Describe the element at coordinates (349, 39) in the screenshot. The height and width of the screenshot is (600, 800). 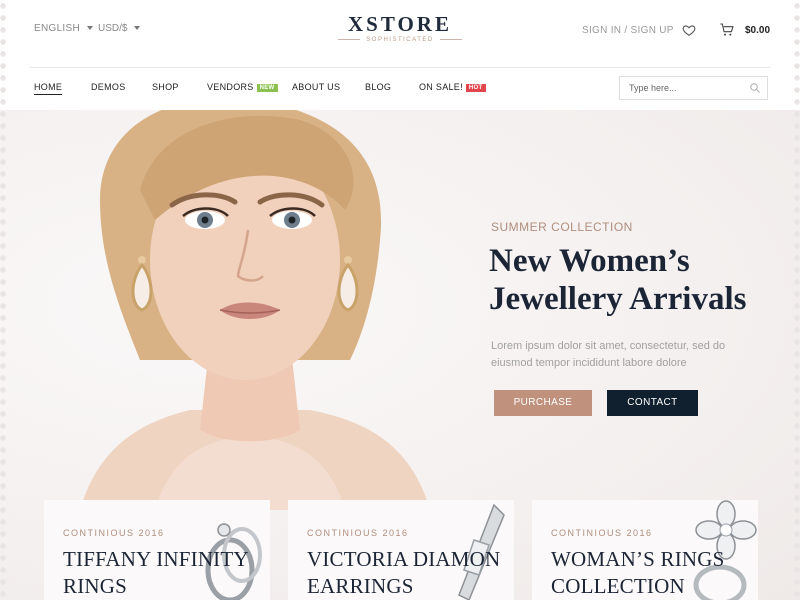
I see `logo-ornament-left` at that location.